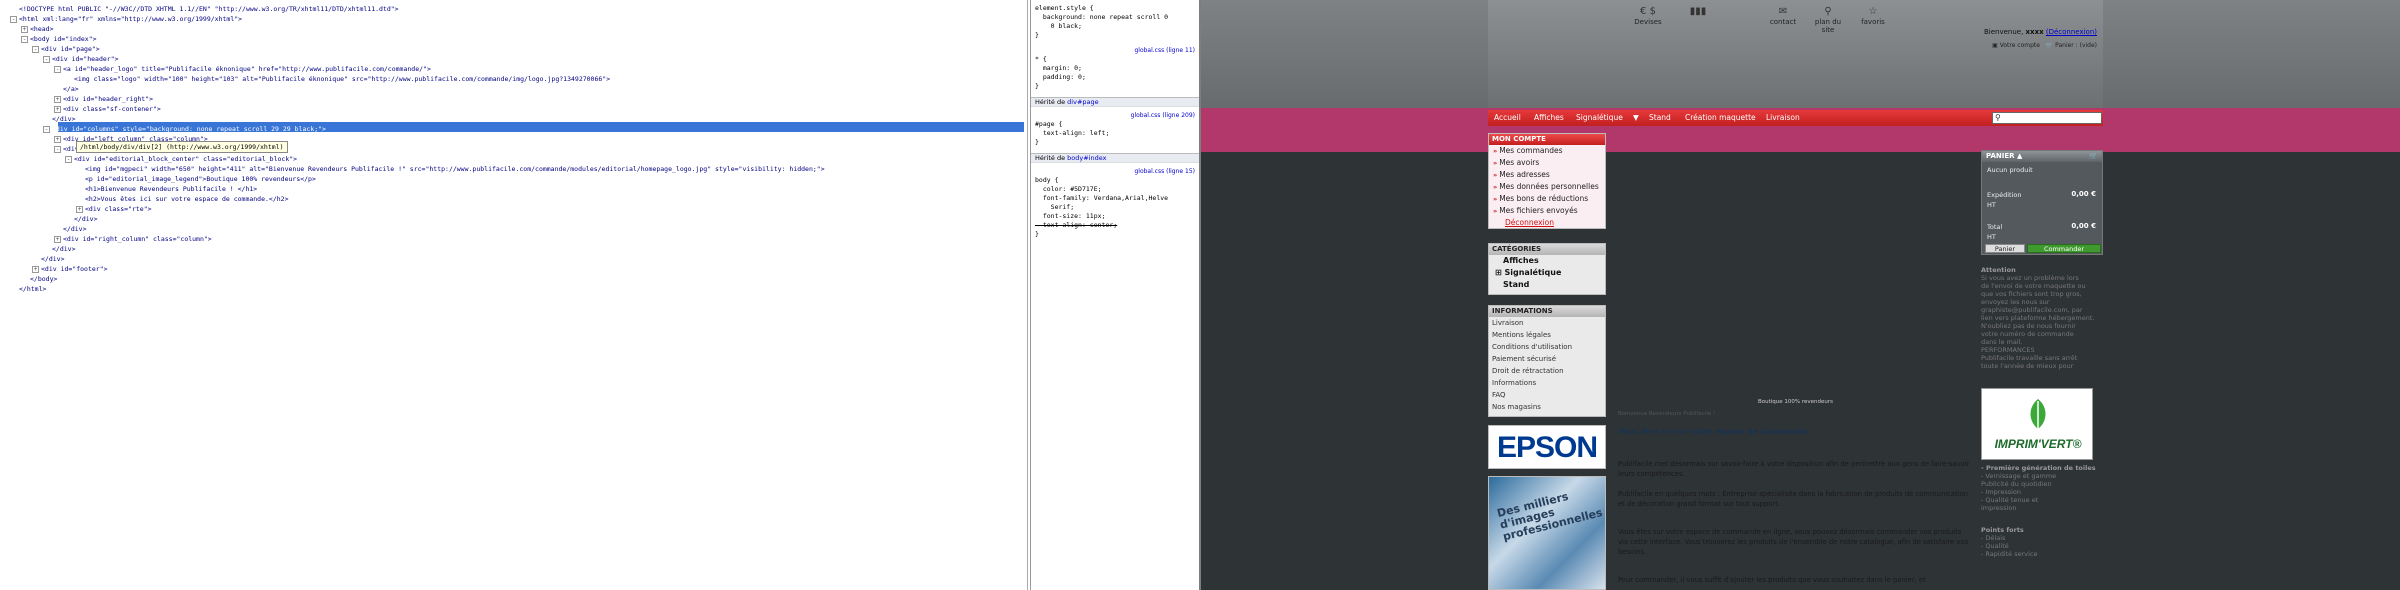 The image size is (2400, 590). What do you see at coordinates (1648, 12) in the screenshot?
I see `devises-icon: € $` at bounding box center [1648, 12].